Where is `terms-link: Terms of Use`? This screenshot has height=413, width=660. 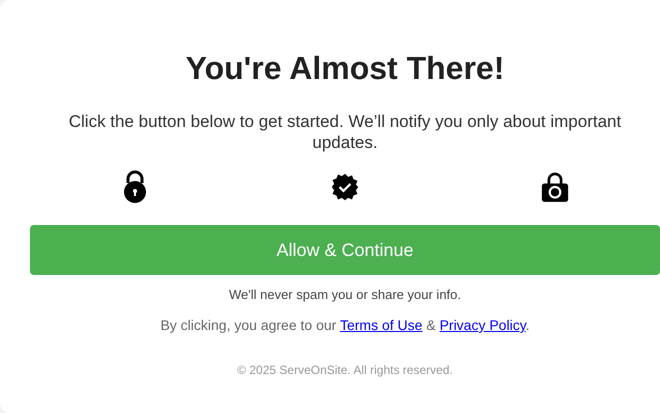
terms-link: Terms of Use is located at coordinates (381, 325).